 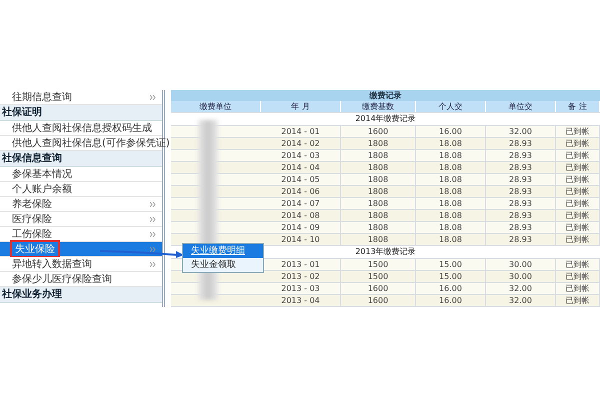 I want to click on table-cell: 2013 - 03, so click(x=301, y=288).